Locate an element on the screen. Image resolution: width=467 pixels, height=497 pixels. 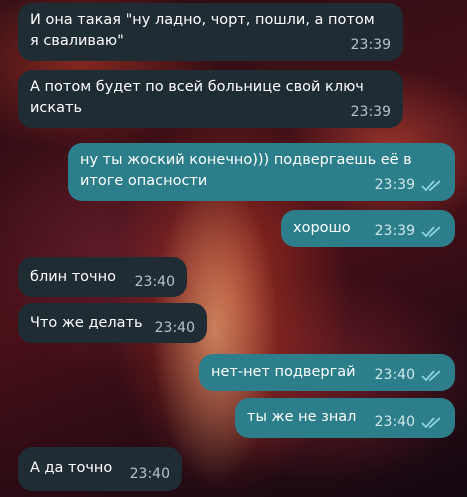
message-bubble-outgoing: хорошо 23:39 is located at coordinates (368, 228).